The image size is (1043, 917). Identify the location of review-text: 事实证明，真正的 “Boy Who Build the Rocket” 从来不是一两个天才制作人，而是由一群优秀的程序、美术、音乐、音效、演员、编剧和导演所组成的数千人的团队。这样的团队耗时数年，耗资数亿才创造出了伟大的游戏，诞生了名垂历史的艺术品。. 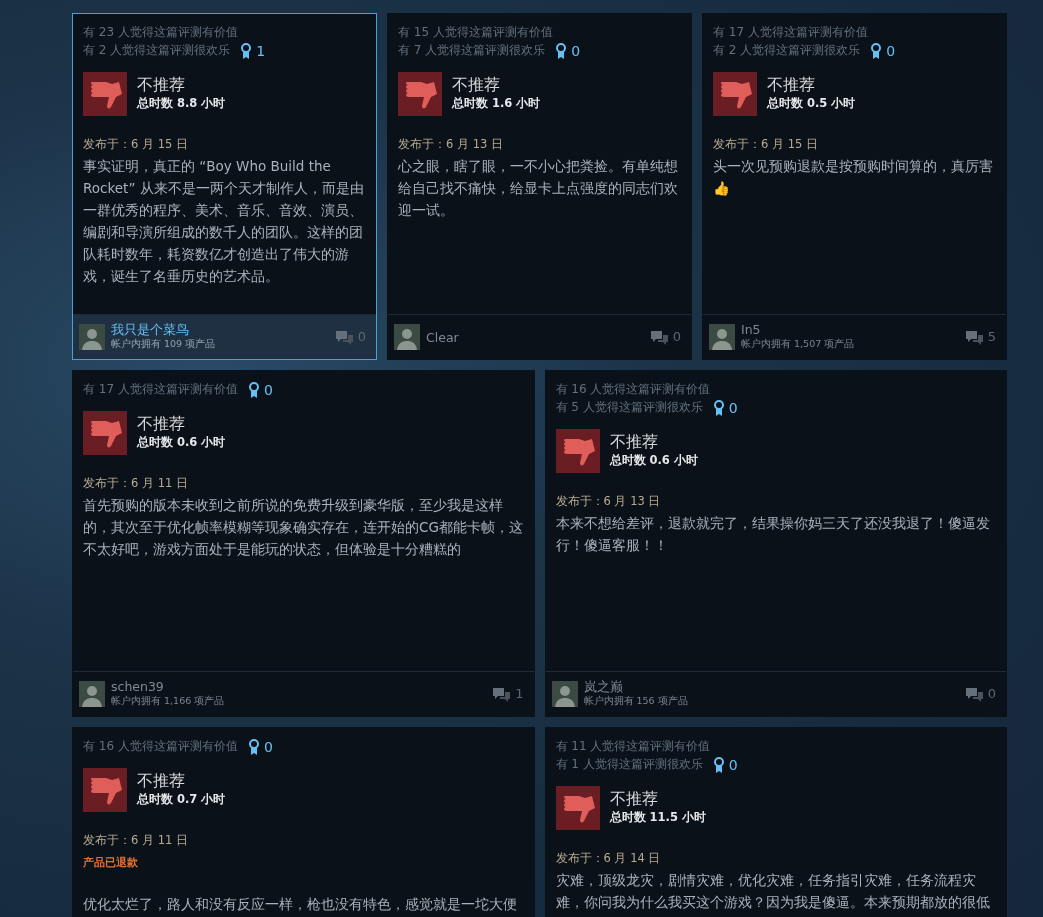
(224, 221).